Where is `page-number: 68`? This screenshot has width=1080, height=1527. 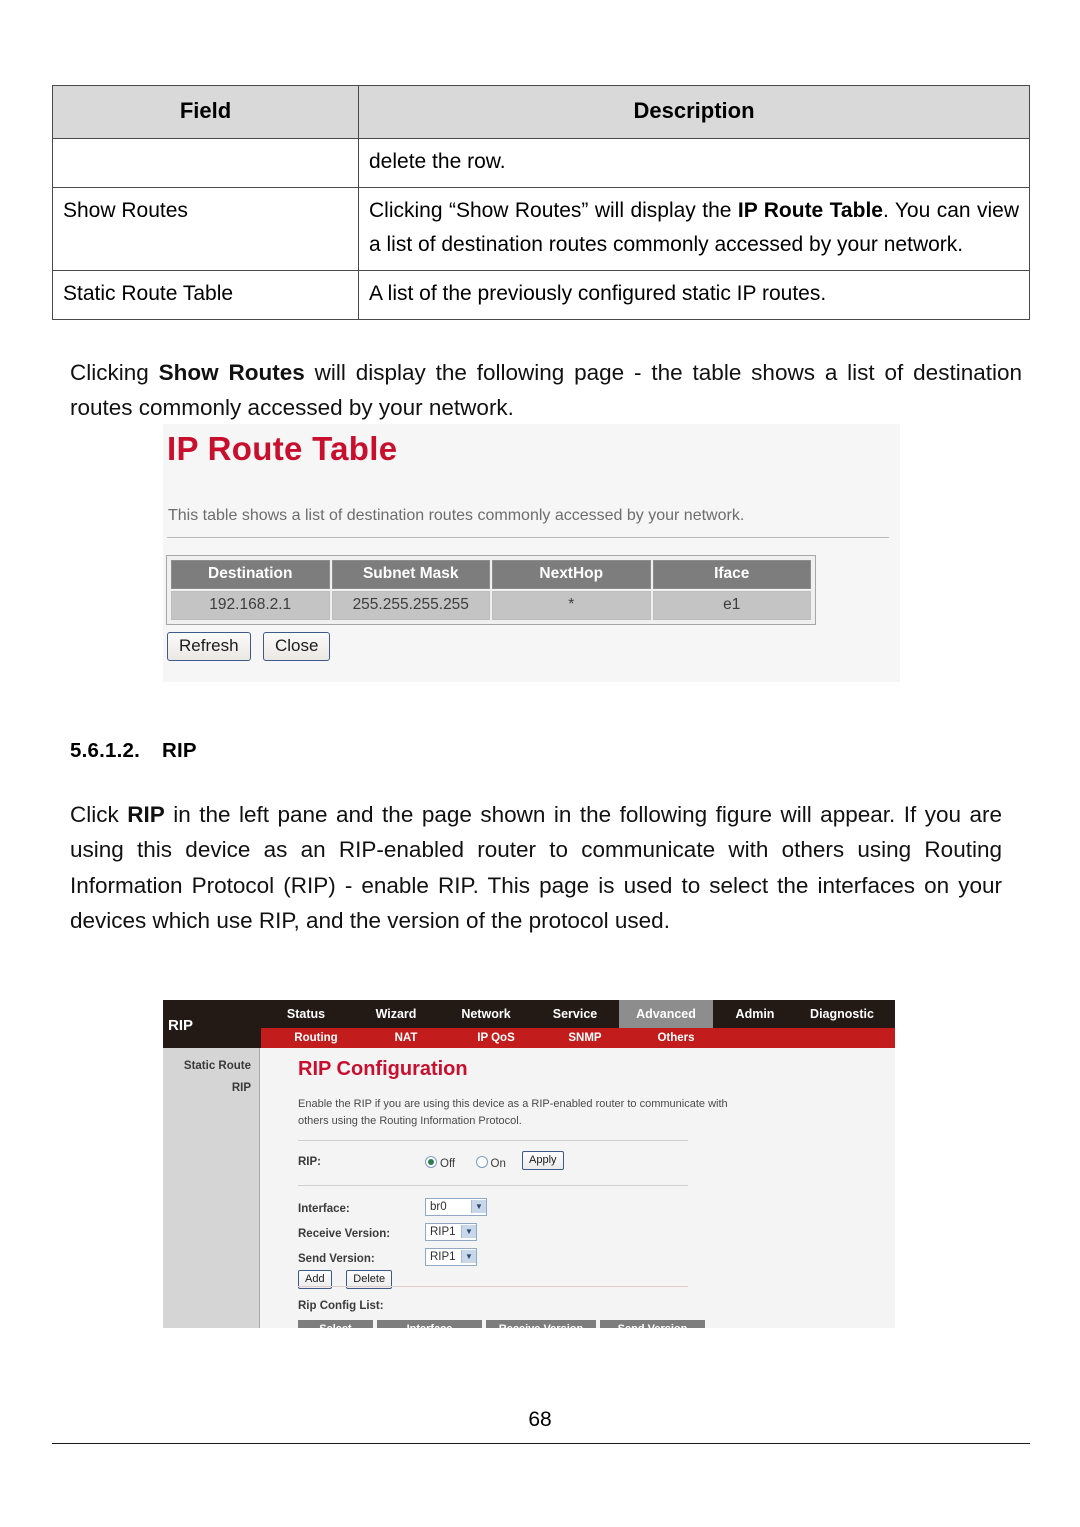 page-number: 68 is located at coordinates (540, 1419).